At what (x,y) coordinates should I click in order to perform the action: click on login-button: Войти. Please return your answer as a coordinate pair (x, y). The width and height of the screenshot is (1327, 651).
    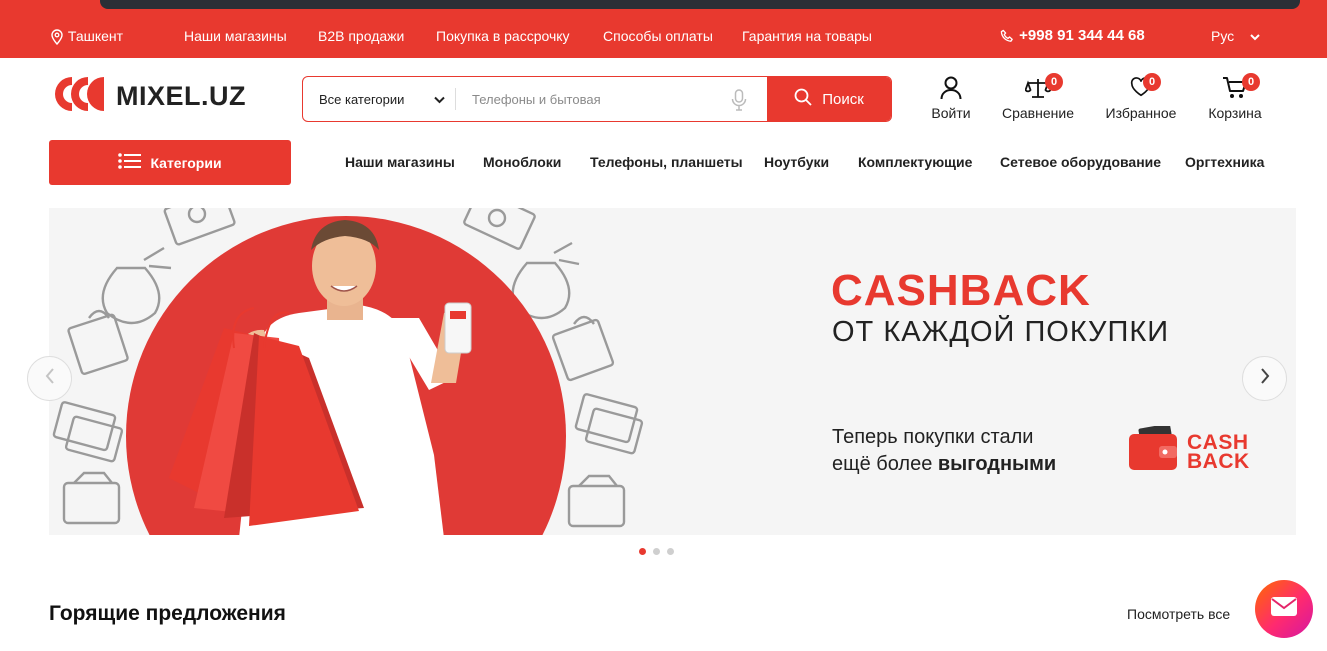
    Looking at the image, I should click on (951, 98).